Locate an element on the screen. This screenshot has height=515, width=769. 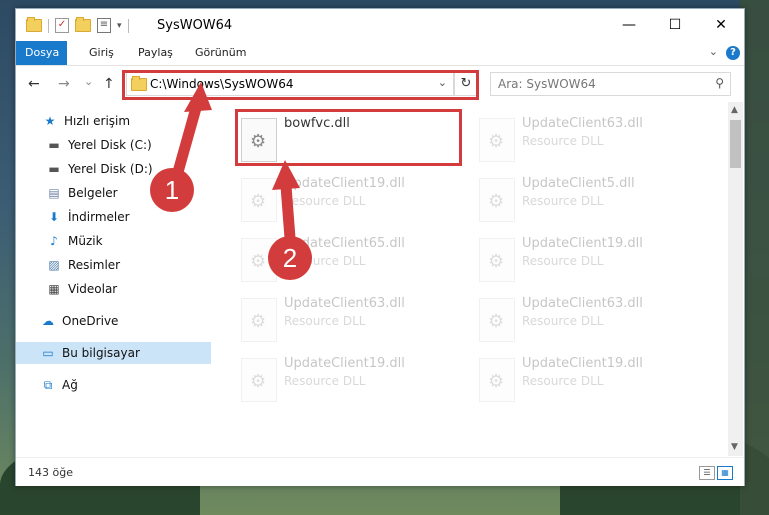
tab-view: Görünüm is located at coordinates (220, 53).